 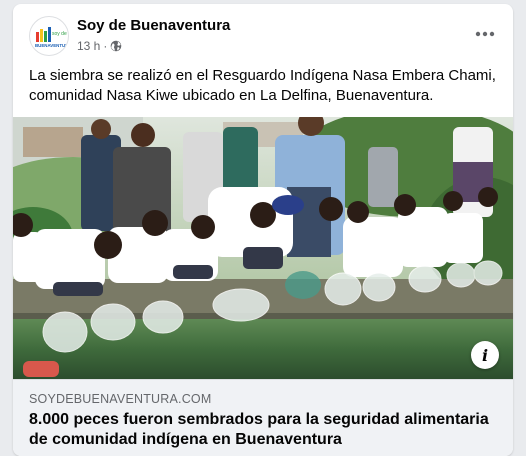 I want to click on info-icon: i, so click(x=485, y=355).